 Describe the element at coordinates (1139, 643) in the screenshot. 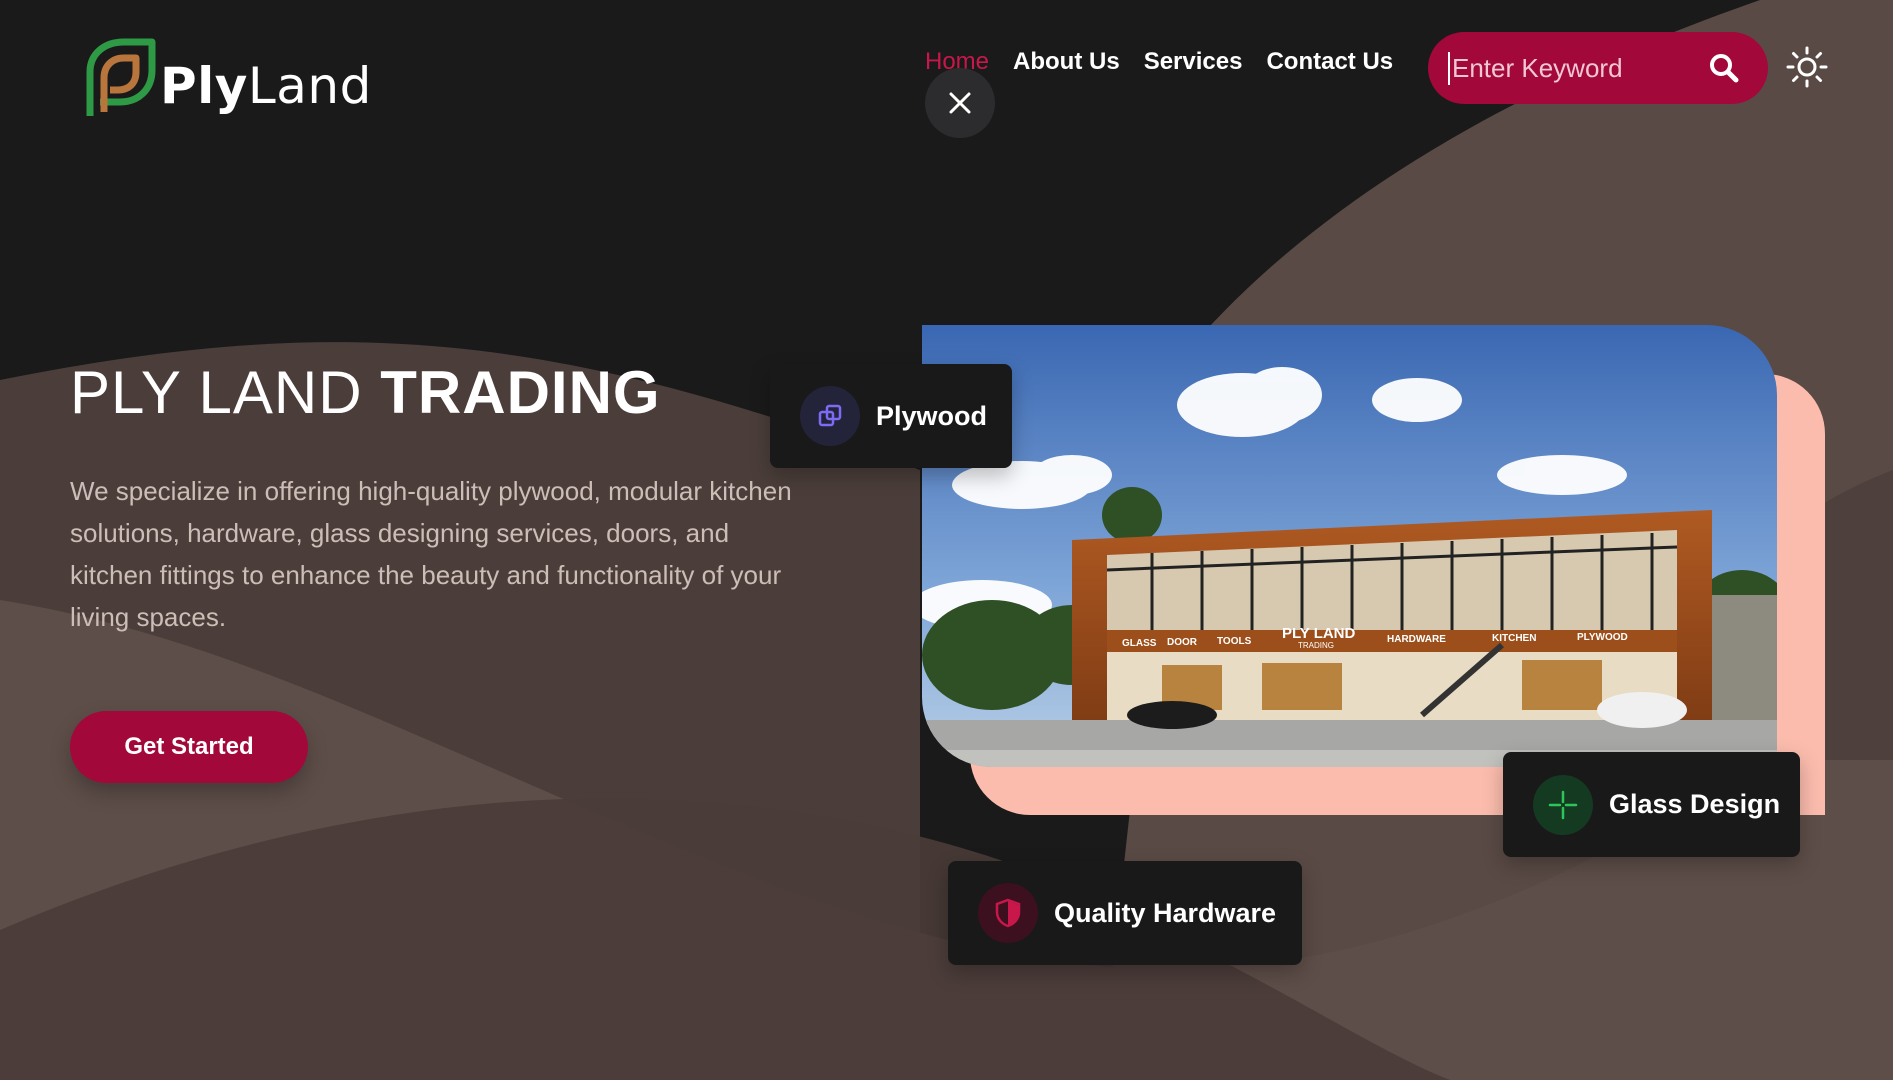

I see `svg-text: GLASS` at that location.